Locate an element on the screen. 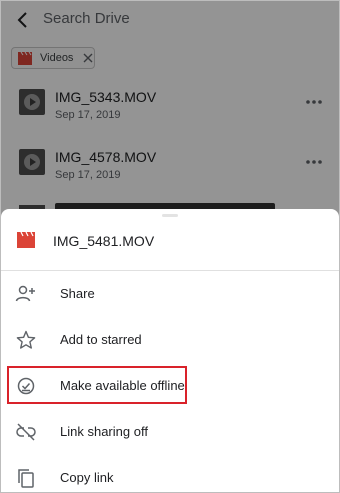  menu-item-link-sharing-off: Link sharing off is located at coordinates (170, 432).